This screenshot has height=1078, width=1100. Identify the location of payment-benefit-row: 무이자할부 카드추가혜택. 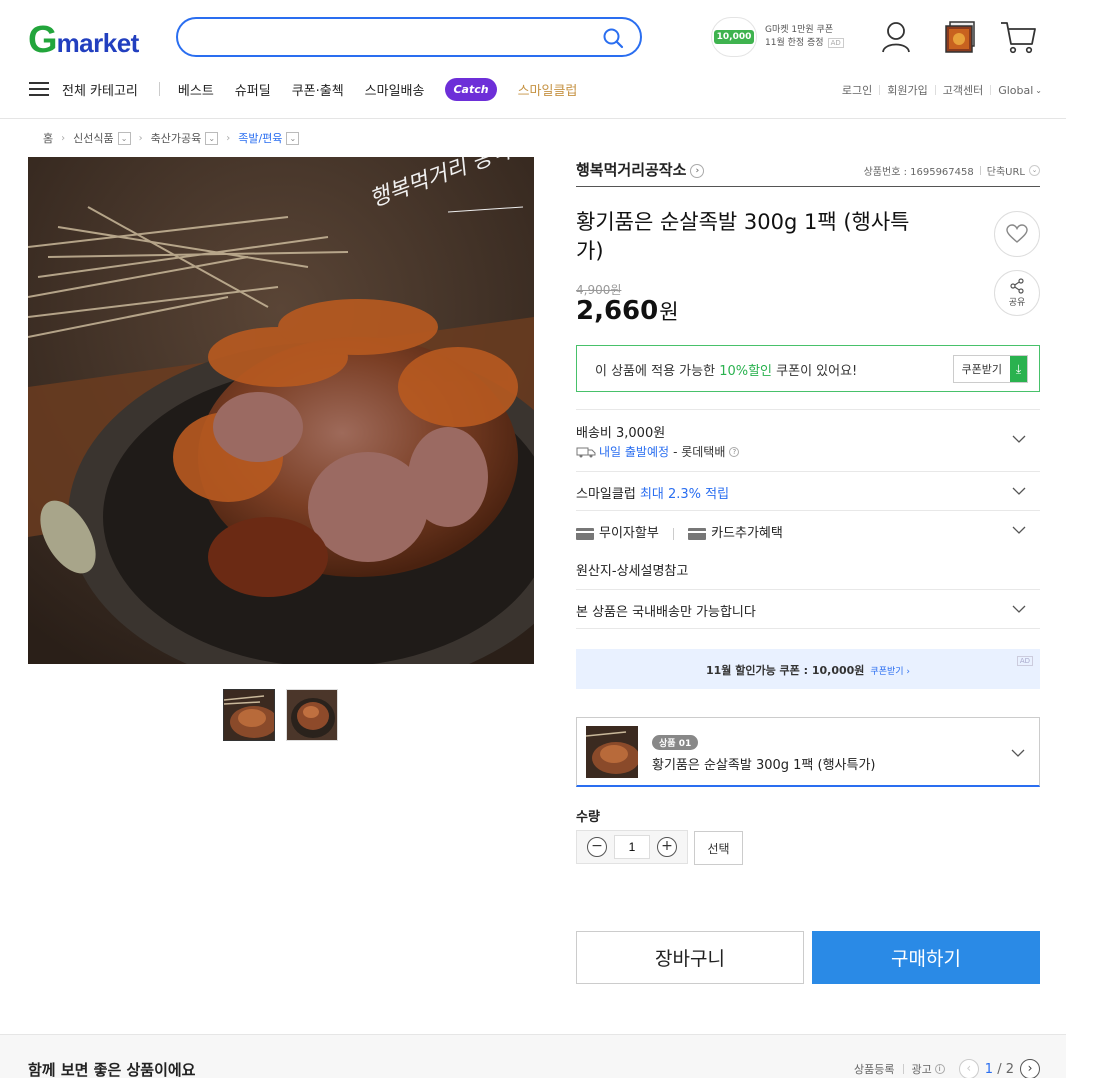
(808, 529).